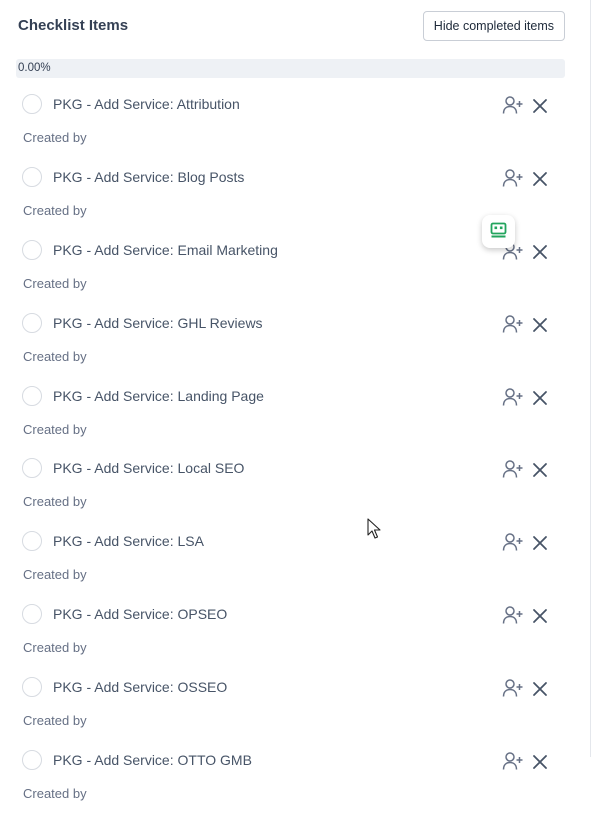 The image size is (595, 815). What do you see at coordinates (158, 322) in the screenshot?
I see `item-label: PKG - Add Service: GHL Reviews` at bounding box center [158, 322].